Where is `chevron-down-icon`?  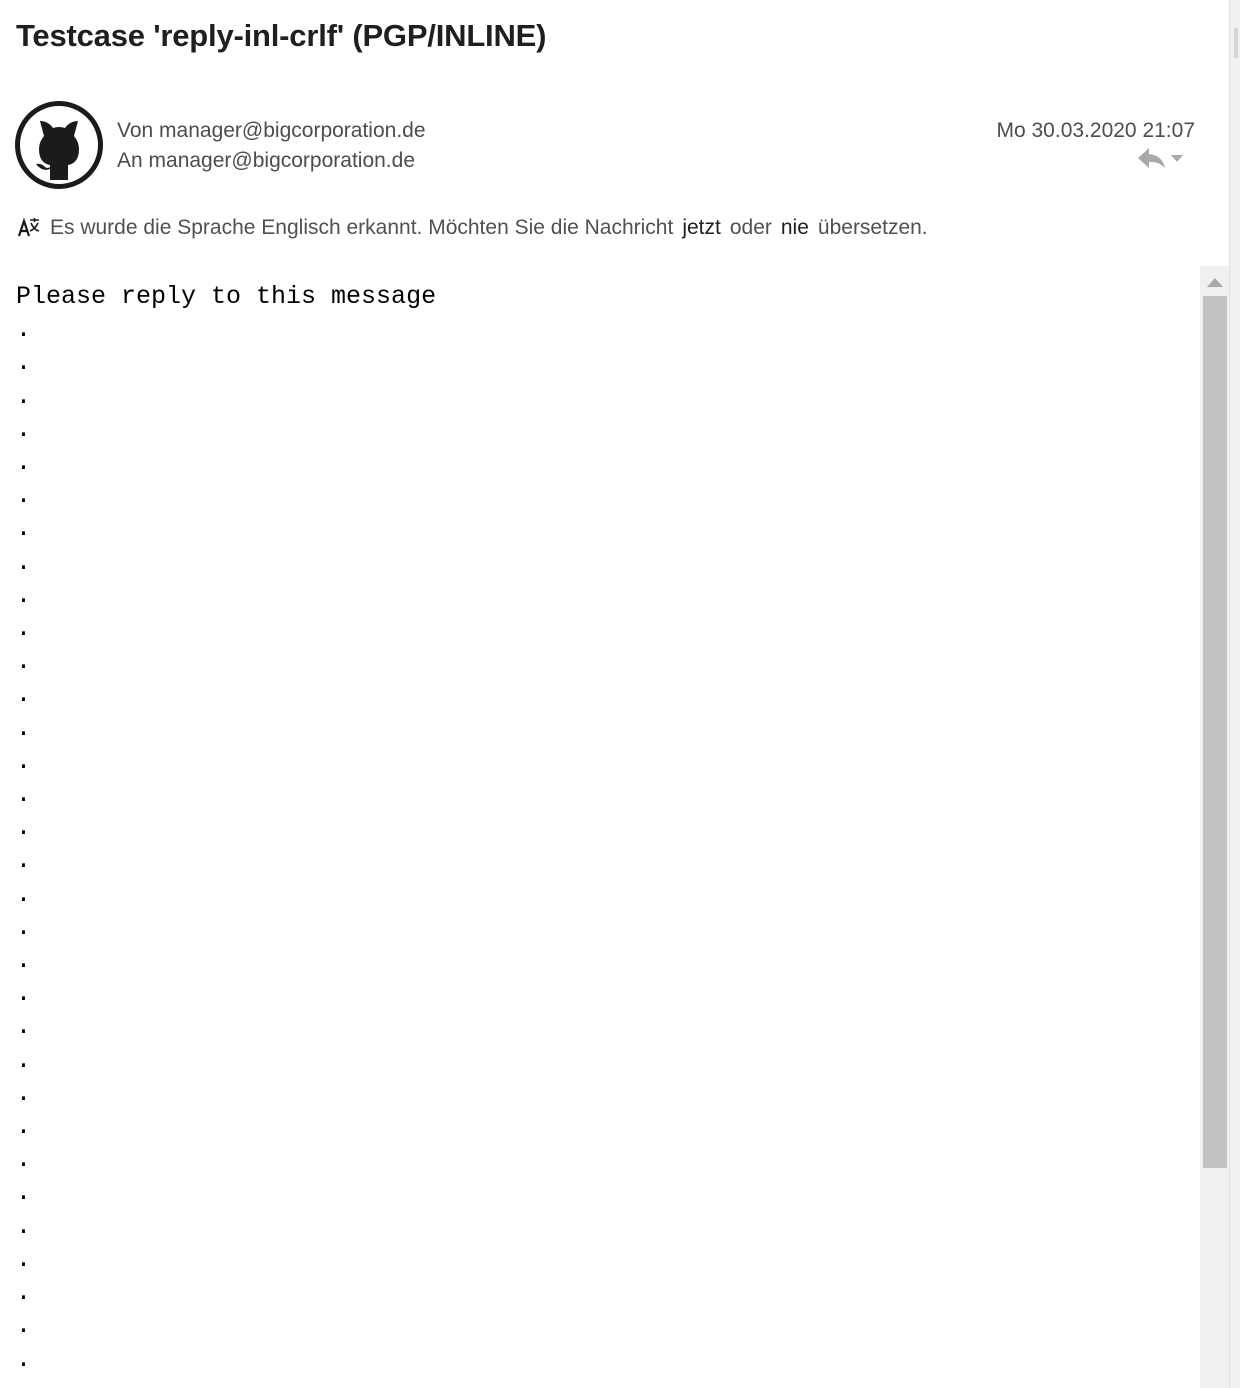
chevron-down-icon is located at coordinates (1177, 158).